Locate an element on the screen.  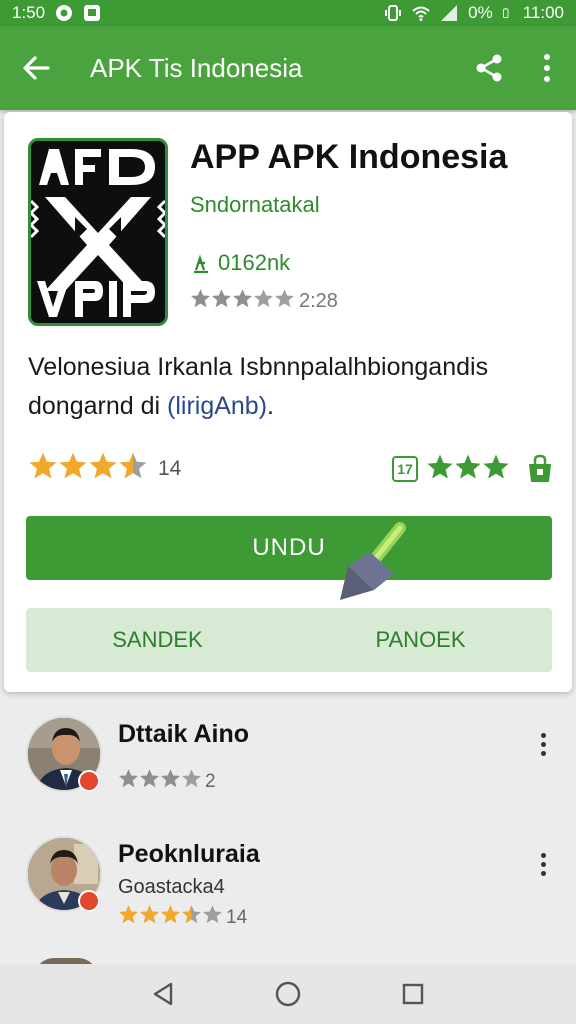
review-rating: 2 is located at coordinates (167, 781).